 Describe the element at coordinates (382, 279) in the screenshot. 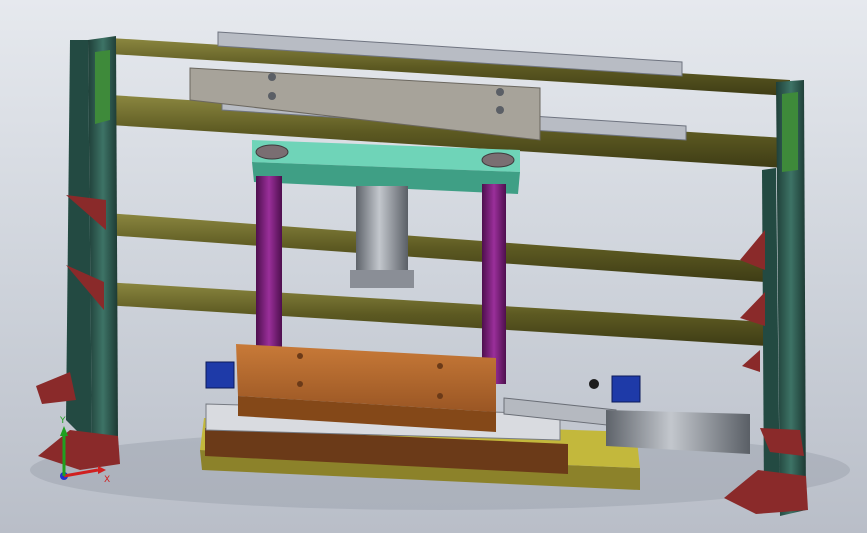

I see `cylinder-end-cap` at that location.